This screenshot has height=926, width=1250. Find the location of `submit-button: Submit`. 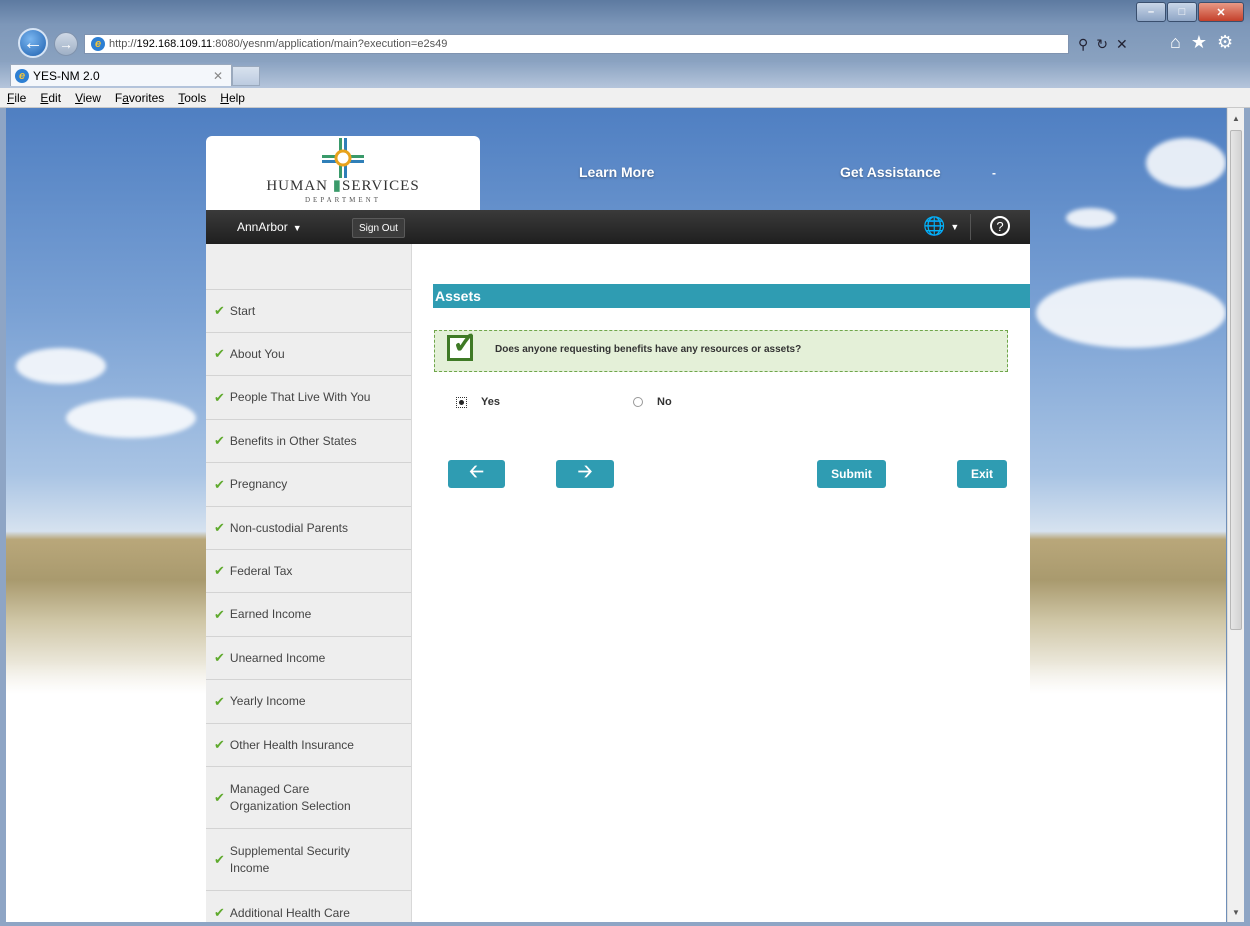

submit-button: Submit is located at coordinates (851, 474).